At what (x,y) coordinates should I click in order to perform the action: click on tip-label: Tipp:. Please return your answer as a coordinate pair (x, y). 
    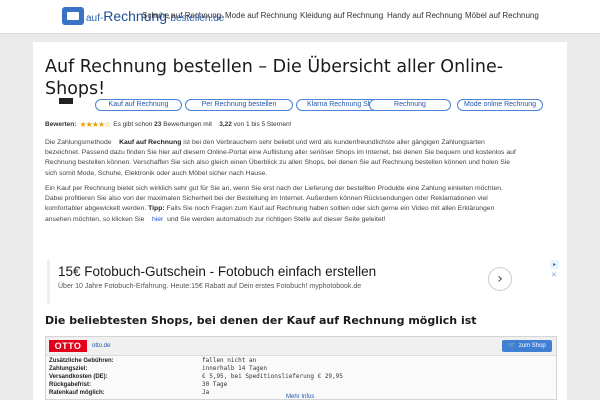
    Looking at the image, I should click on (156, 209).